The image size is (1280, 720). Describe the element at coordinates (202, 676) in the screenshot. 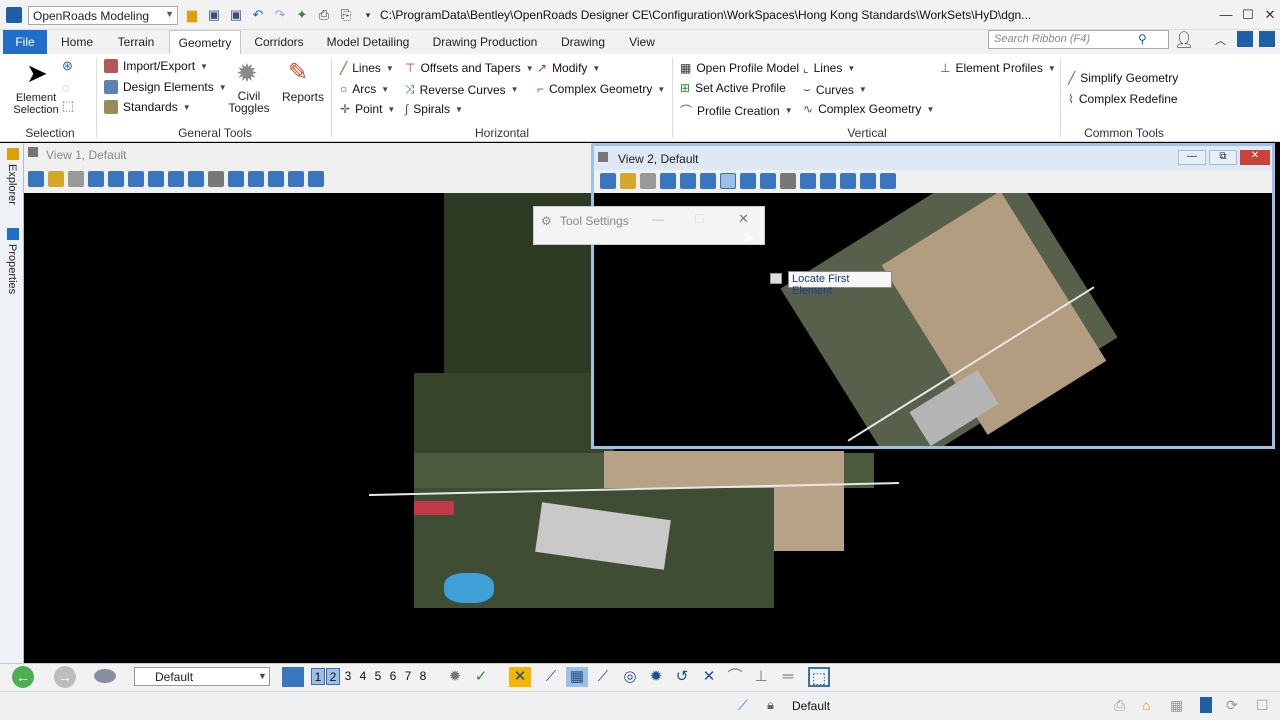

I see `active-level-select: Default` at that location.